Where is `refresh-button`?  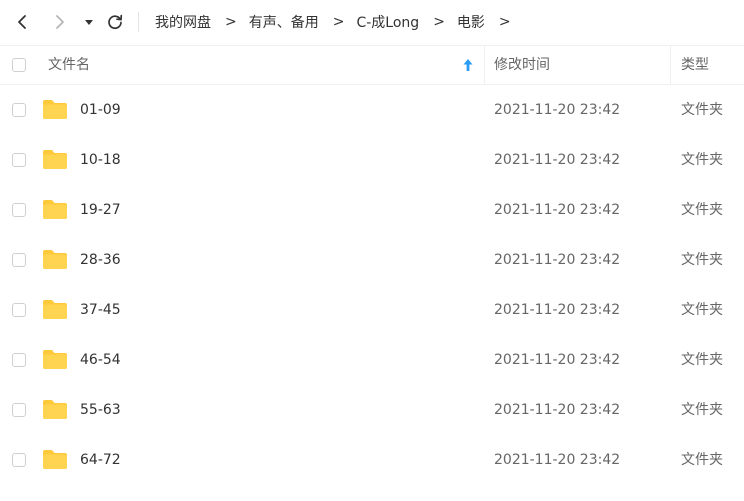
refresh-button is located at coordinates (115, 22).